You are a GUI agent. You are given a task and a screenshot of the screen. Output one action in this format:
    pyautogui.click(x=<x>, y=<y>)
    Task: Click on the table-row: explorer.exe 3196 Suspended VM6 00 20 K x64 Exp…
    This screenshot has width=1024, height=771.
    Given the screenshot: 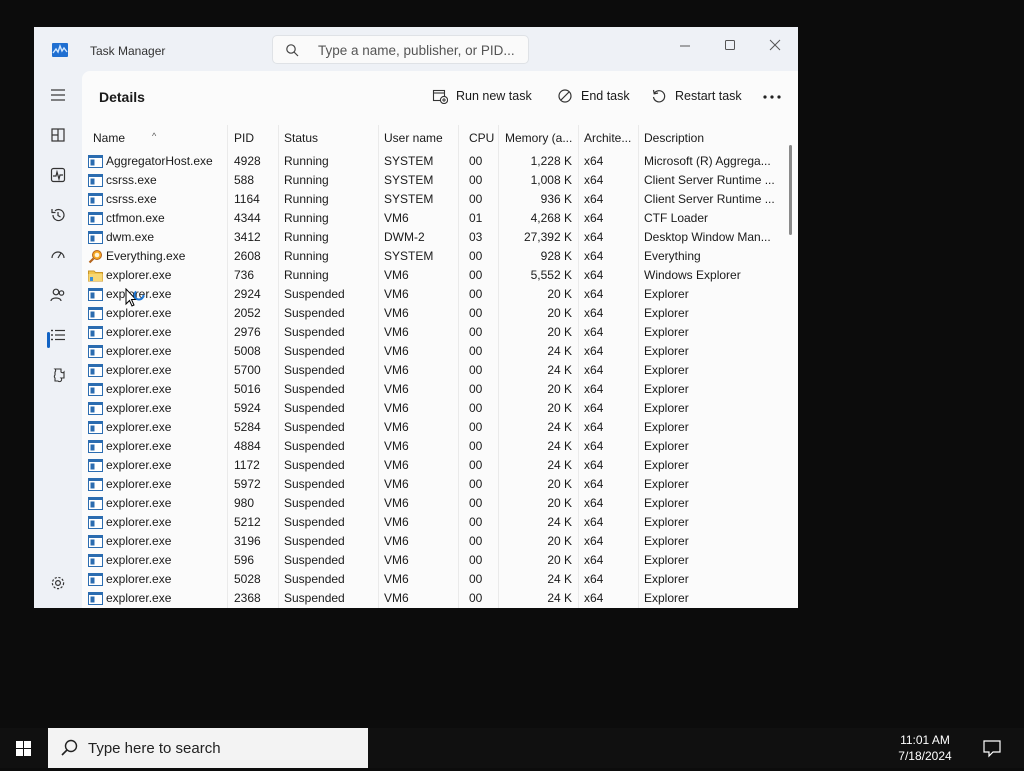 What is the action you would take?
    pyautogui.click(x=432, y=541)
    